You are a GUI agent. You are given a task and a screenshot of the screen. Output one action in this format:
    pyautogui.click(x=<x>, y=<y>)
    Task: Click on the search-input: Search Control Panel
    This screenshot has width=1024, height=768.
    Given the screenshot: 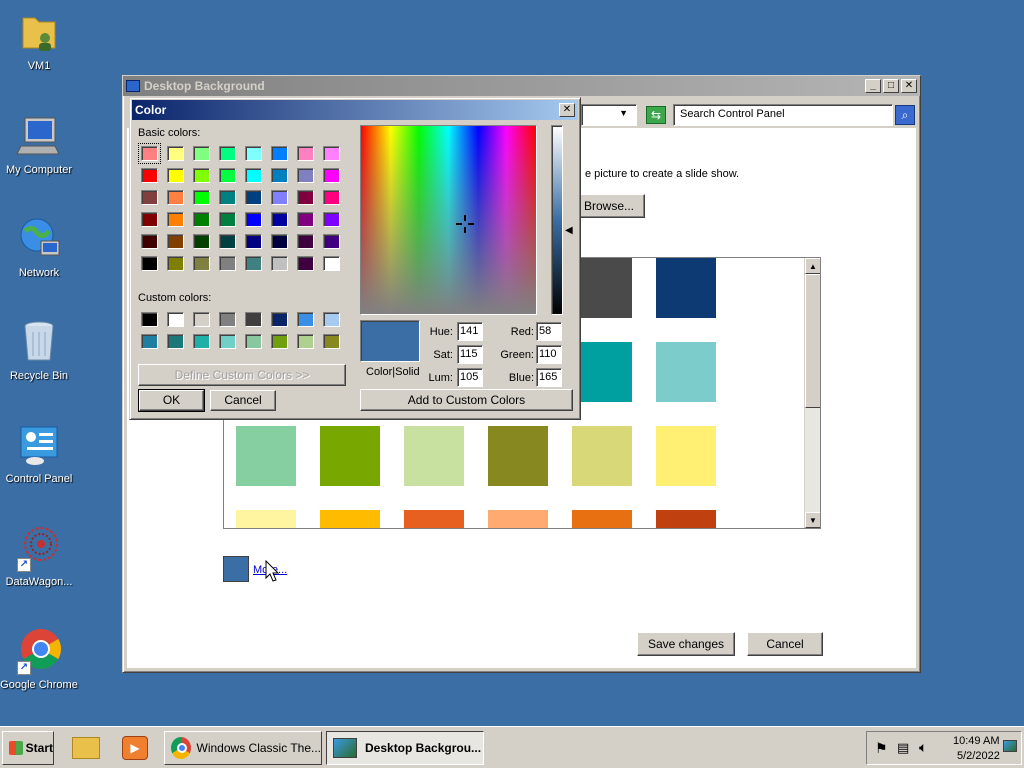 What is the action you would take?
    pyautogui.click(x=783, y=115)
    